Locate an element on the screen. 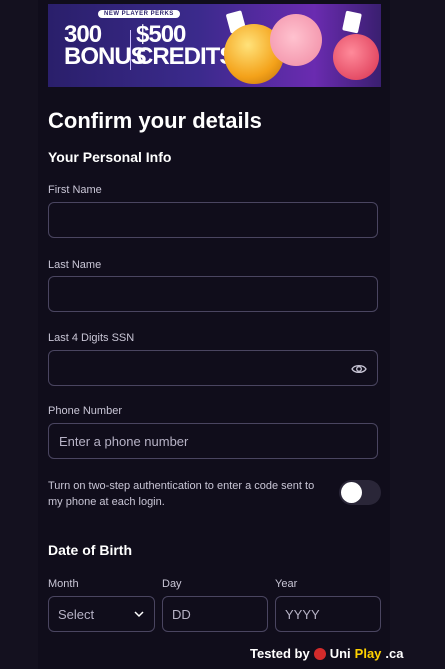 This screenshot has height=669, width=445. toggle-knob is located at coordinates (351, 492).